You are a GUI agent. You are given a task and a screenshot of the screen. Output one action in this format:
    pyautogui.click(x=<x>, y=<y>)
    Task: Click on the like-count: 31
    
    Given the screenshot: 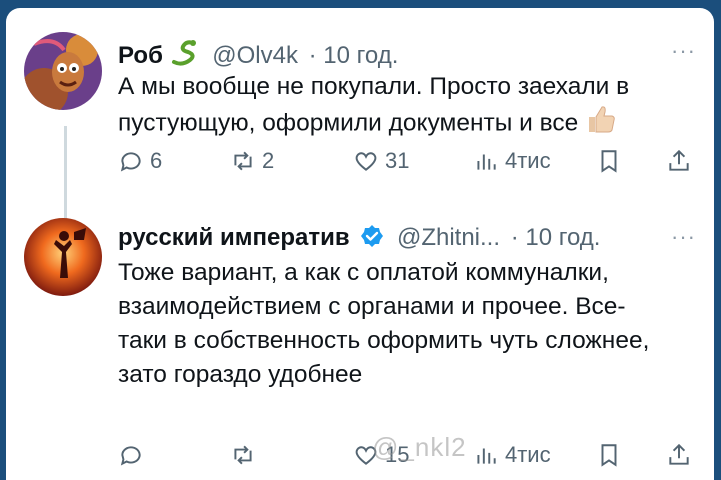 What is the action you would take?
    pyautogui.click(x=397, y=160)
    